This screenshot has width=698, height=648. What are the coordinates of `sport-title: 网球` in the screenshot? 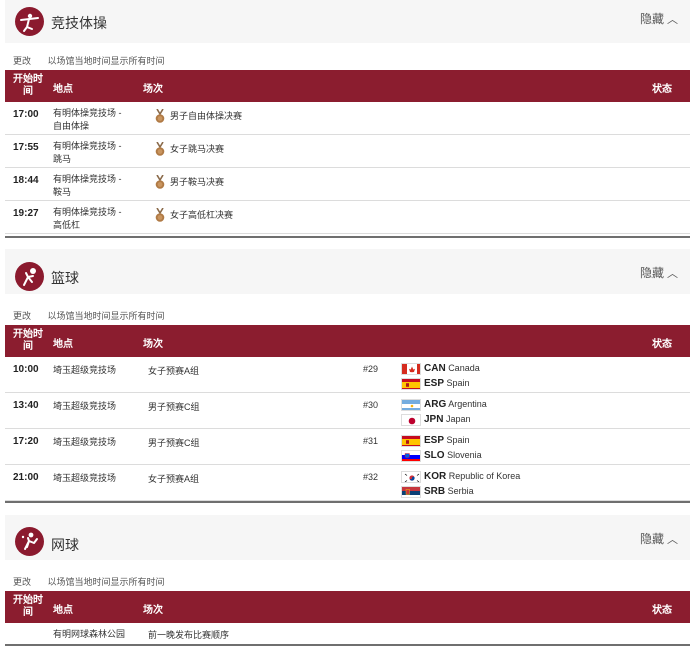 It's located at (65, 545).